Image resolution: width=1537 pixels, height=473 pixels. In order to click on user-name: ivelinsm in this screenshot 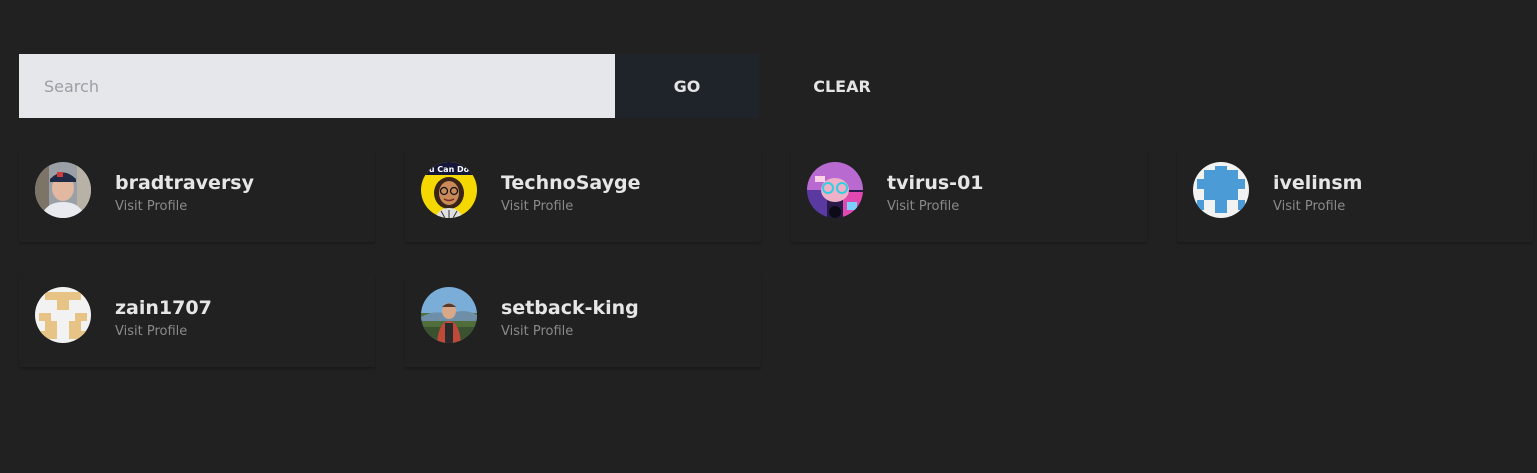, I will do `click(1318, 183)`.